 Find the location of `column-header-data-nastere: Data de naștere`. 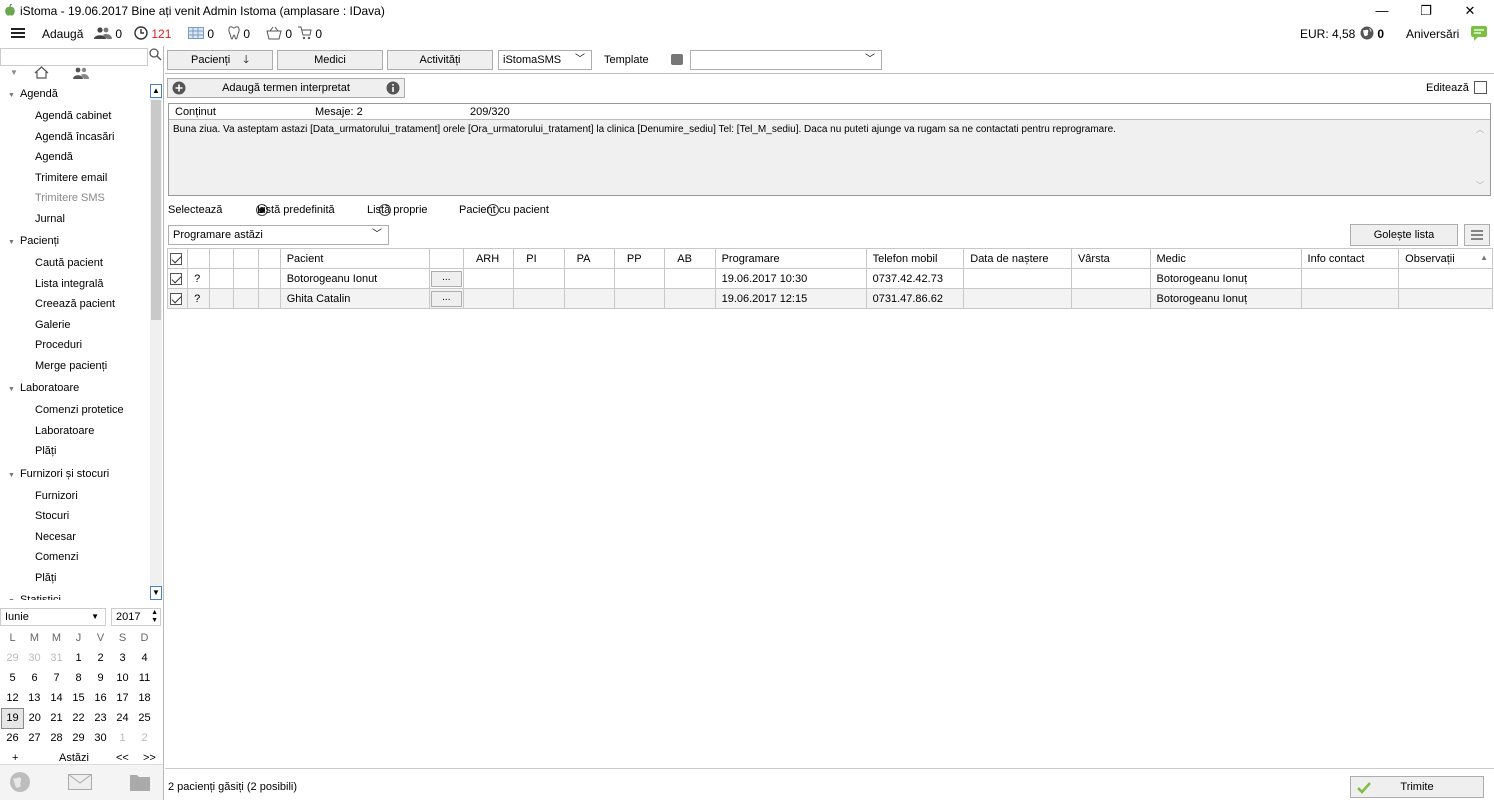

column-header-data-nastere: Data de naștere is located at coordinates (1017, 258).